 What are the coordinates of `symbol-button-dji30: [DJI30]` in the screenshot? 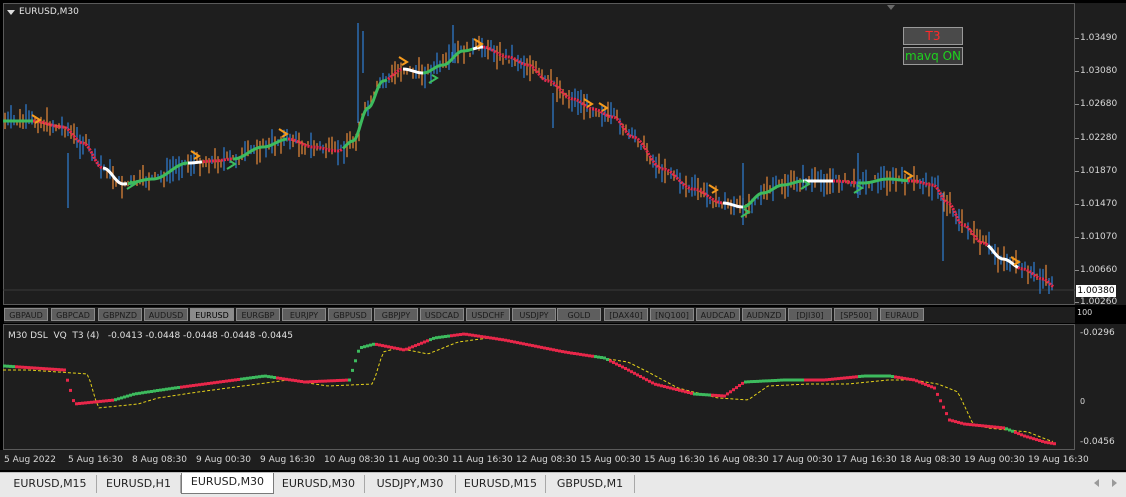 It's located at (810, 314).